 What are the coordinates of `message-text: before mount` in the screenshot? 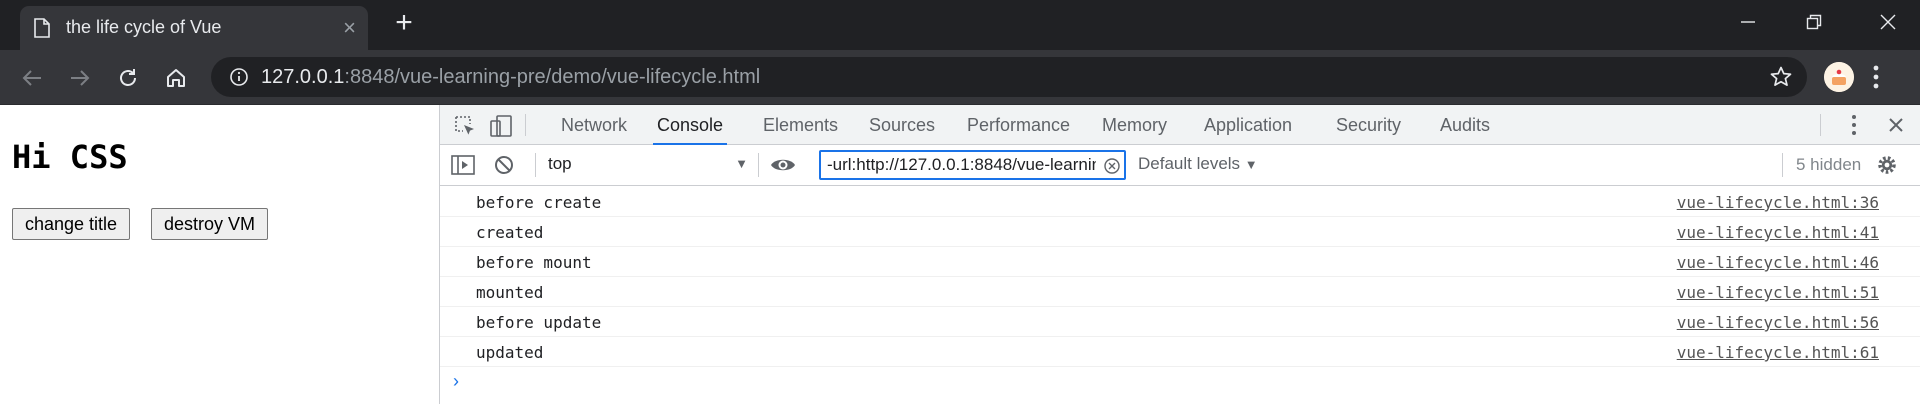 It's located at (534, 262).